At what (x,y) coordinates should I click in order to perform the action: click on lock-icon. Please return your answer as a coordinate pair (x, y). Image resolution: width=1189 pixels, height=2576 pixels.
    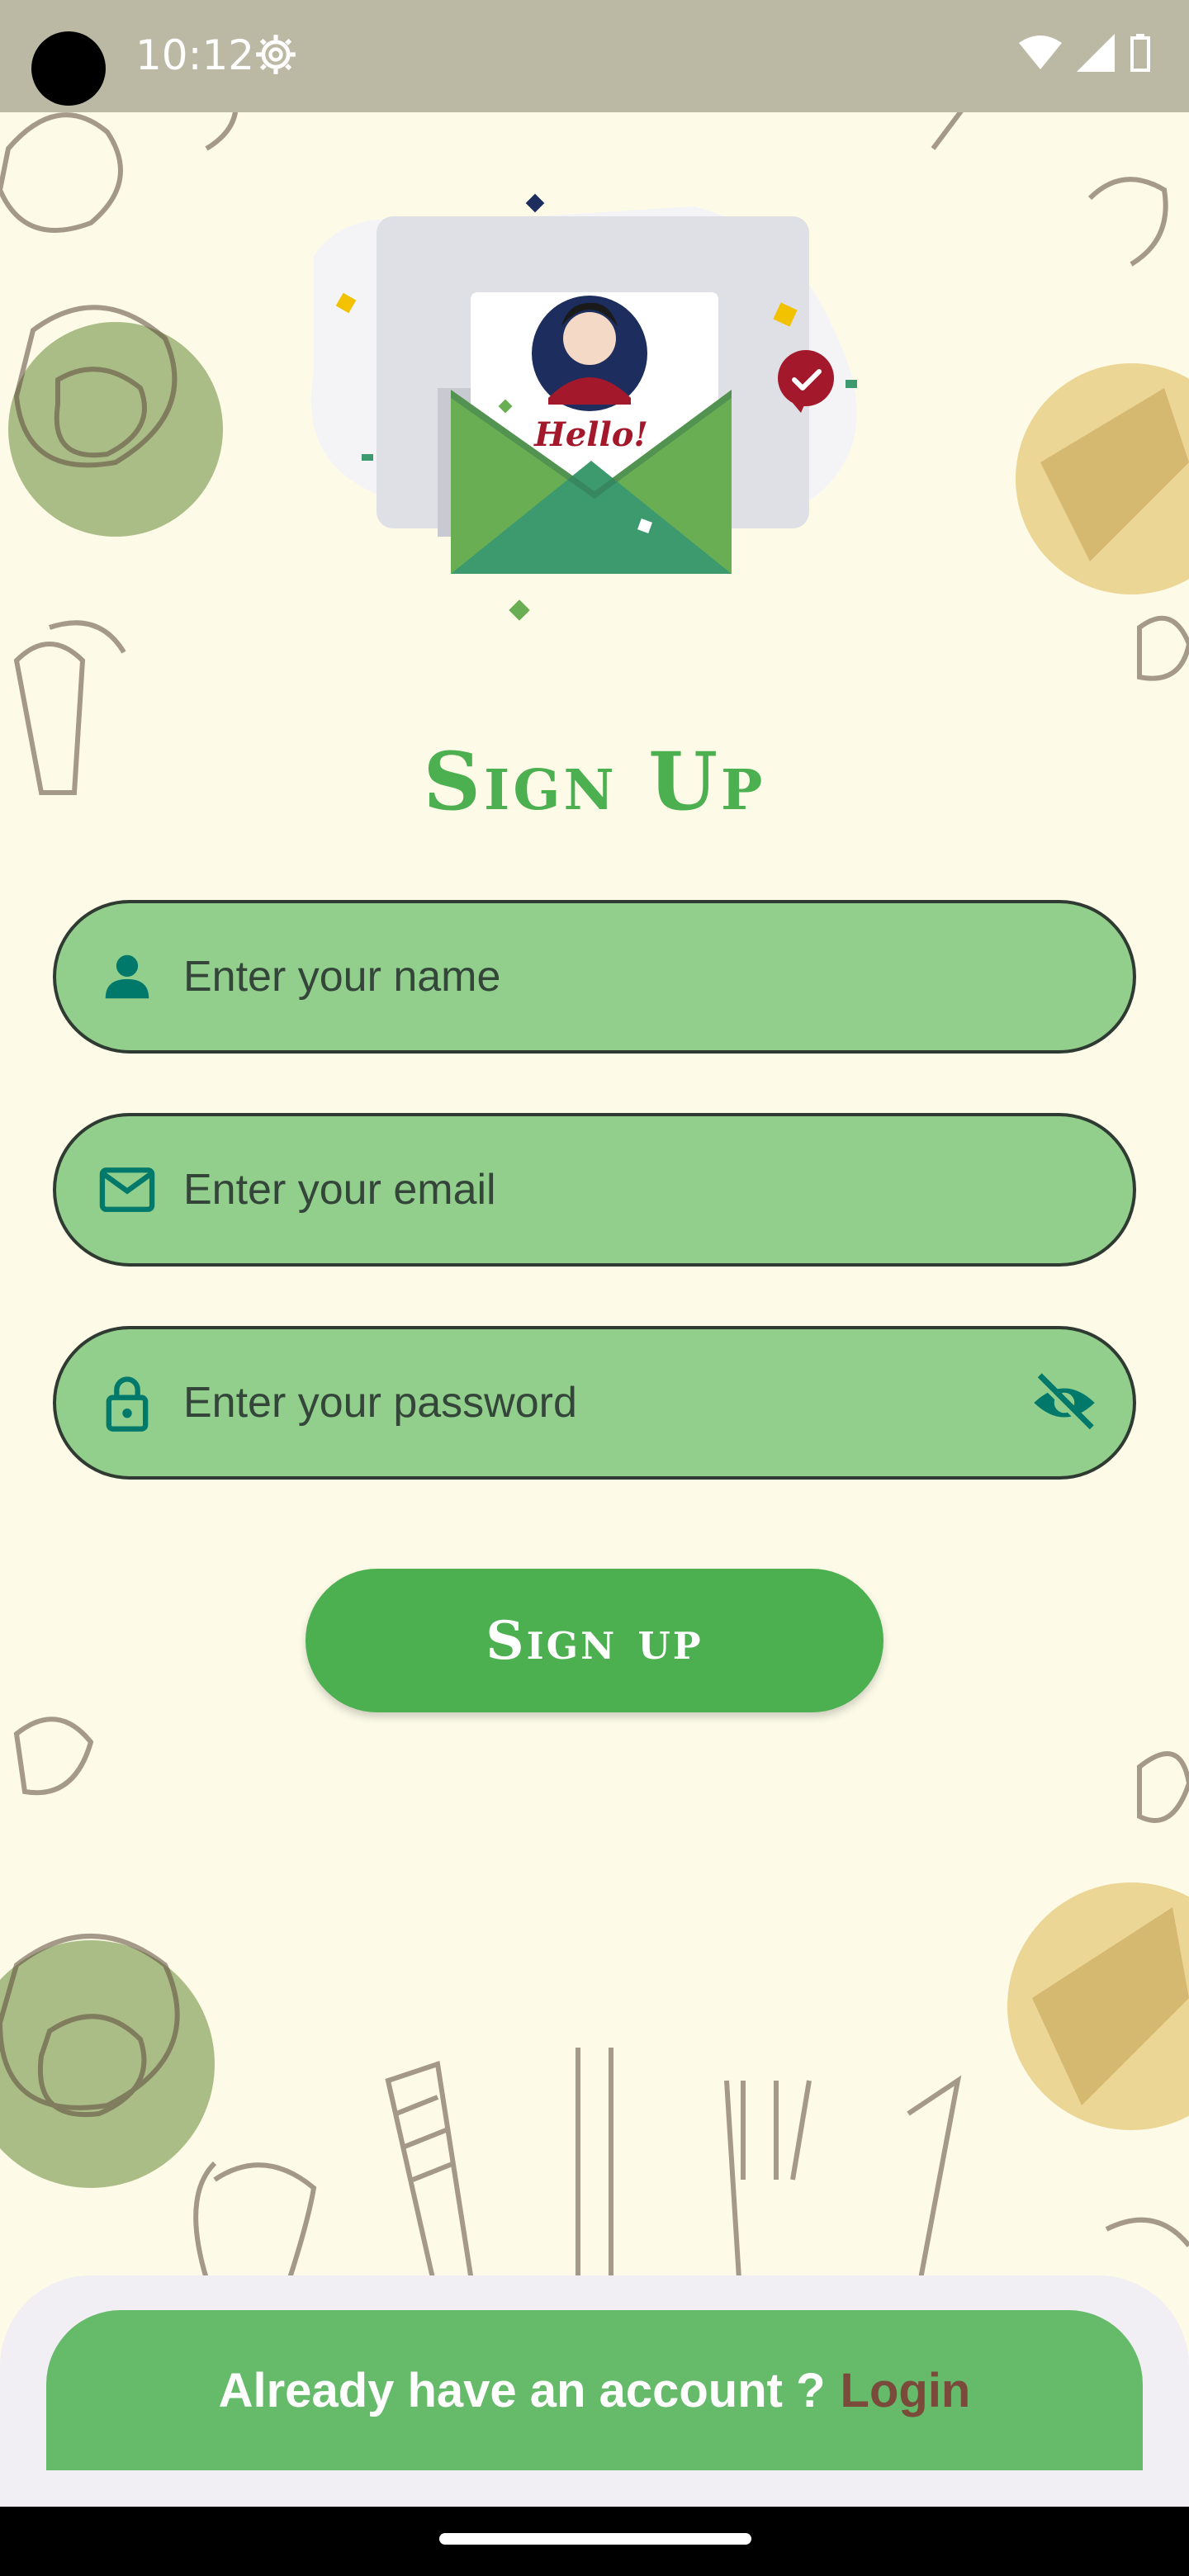
    Looking at the image, I should click on (127, 1403).